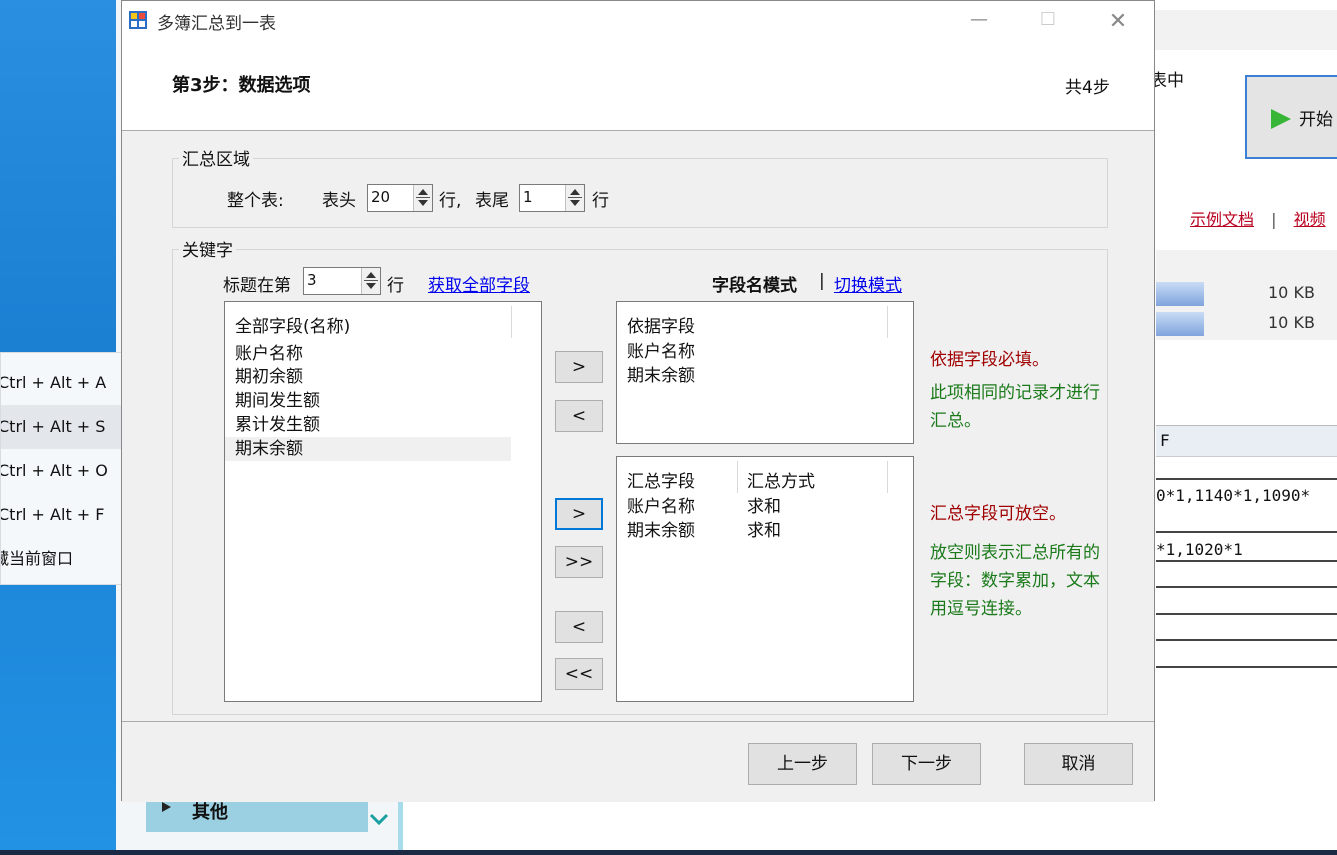 The width and height of the screenshot is (1337, 855). Describe the element at coordinates (926, 764) in the screenshot. I see `next-step-button: 下一步` at that location.